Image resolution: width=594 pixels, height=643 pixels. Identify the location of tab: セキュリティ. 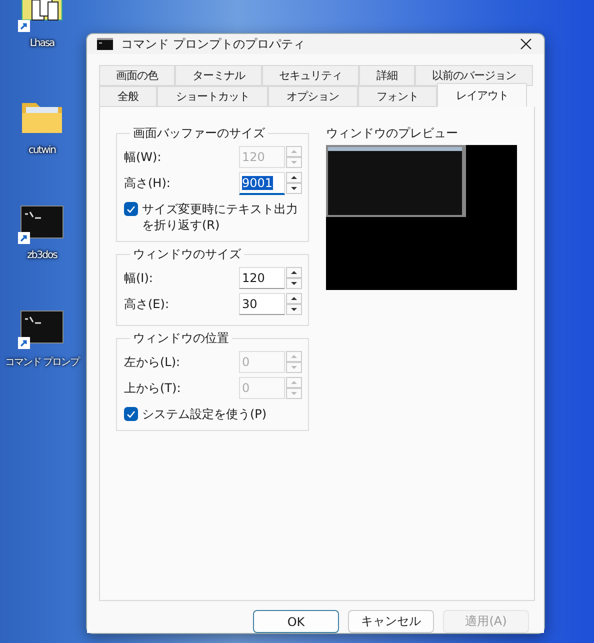
(311, 75).